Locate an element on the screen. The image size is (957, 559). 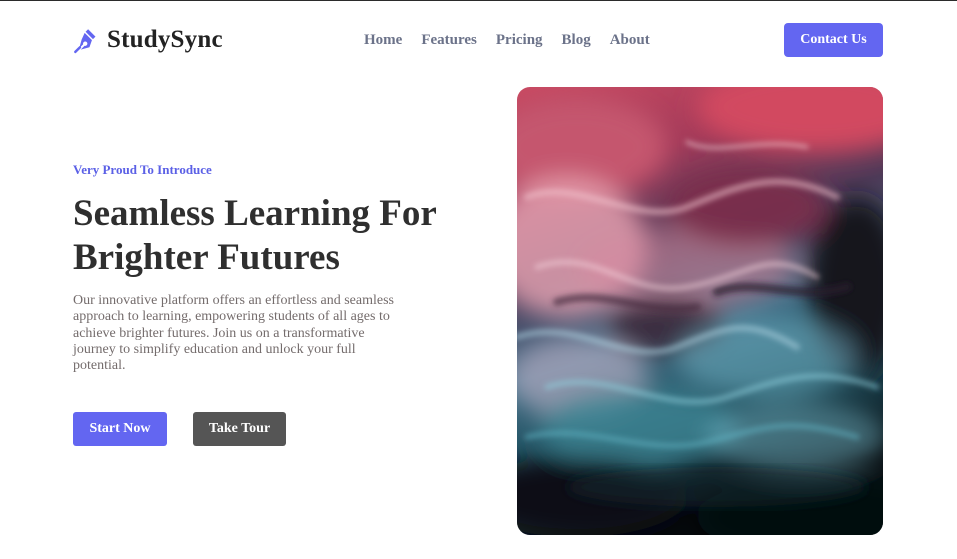
brand-logo: StudySync is located at coordinates (148, 40).